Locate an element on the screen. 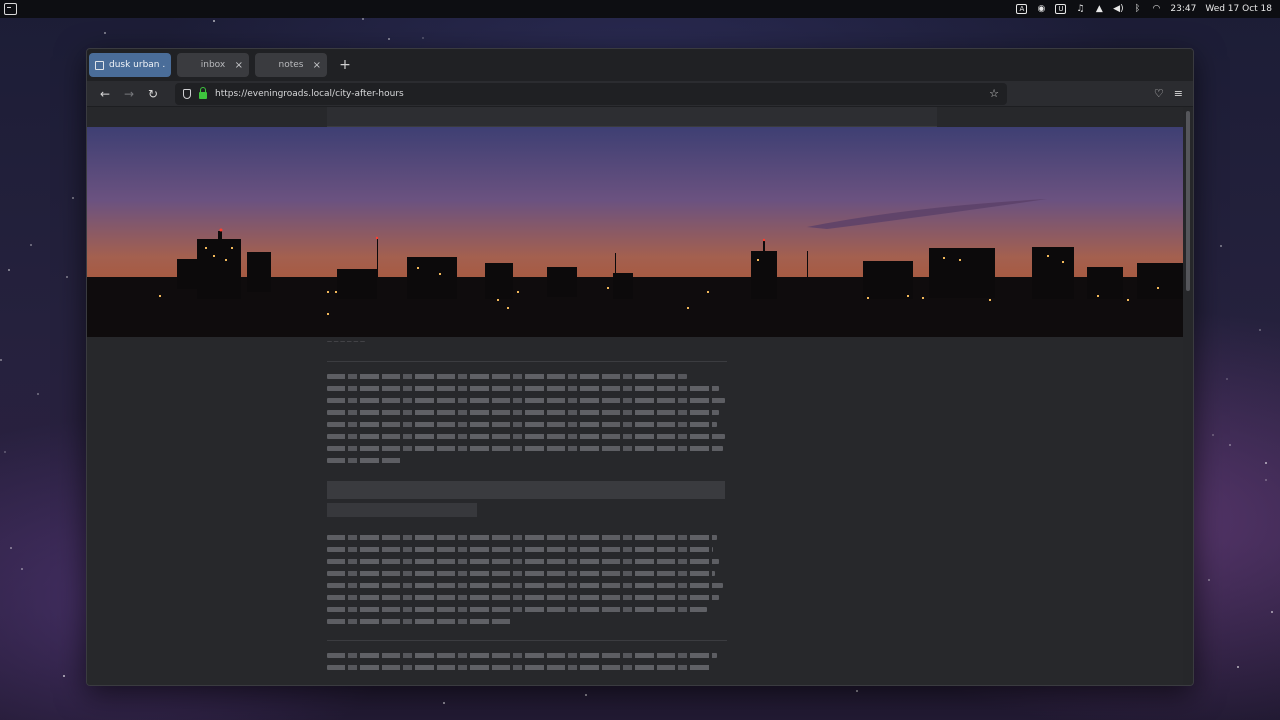 This screenshot has height=720, width=1280. page-favicon-icon is located at coordinates (99, 65).